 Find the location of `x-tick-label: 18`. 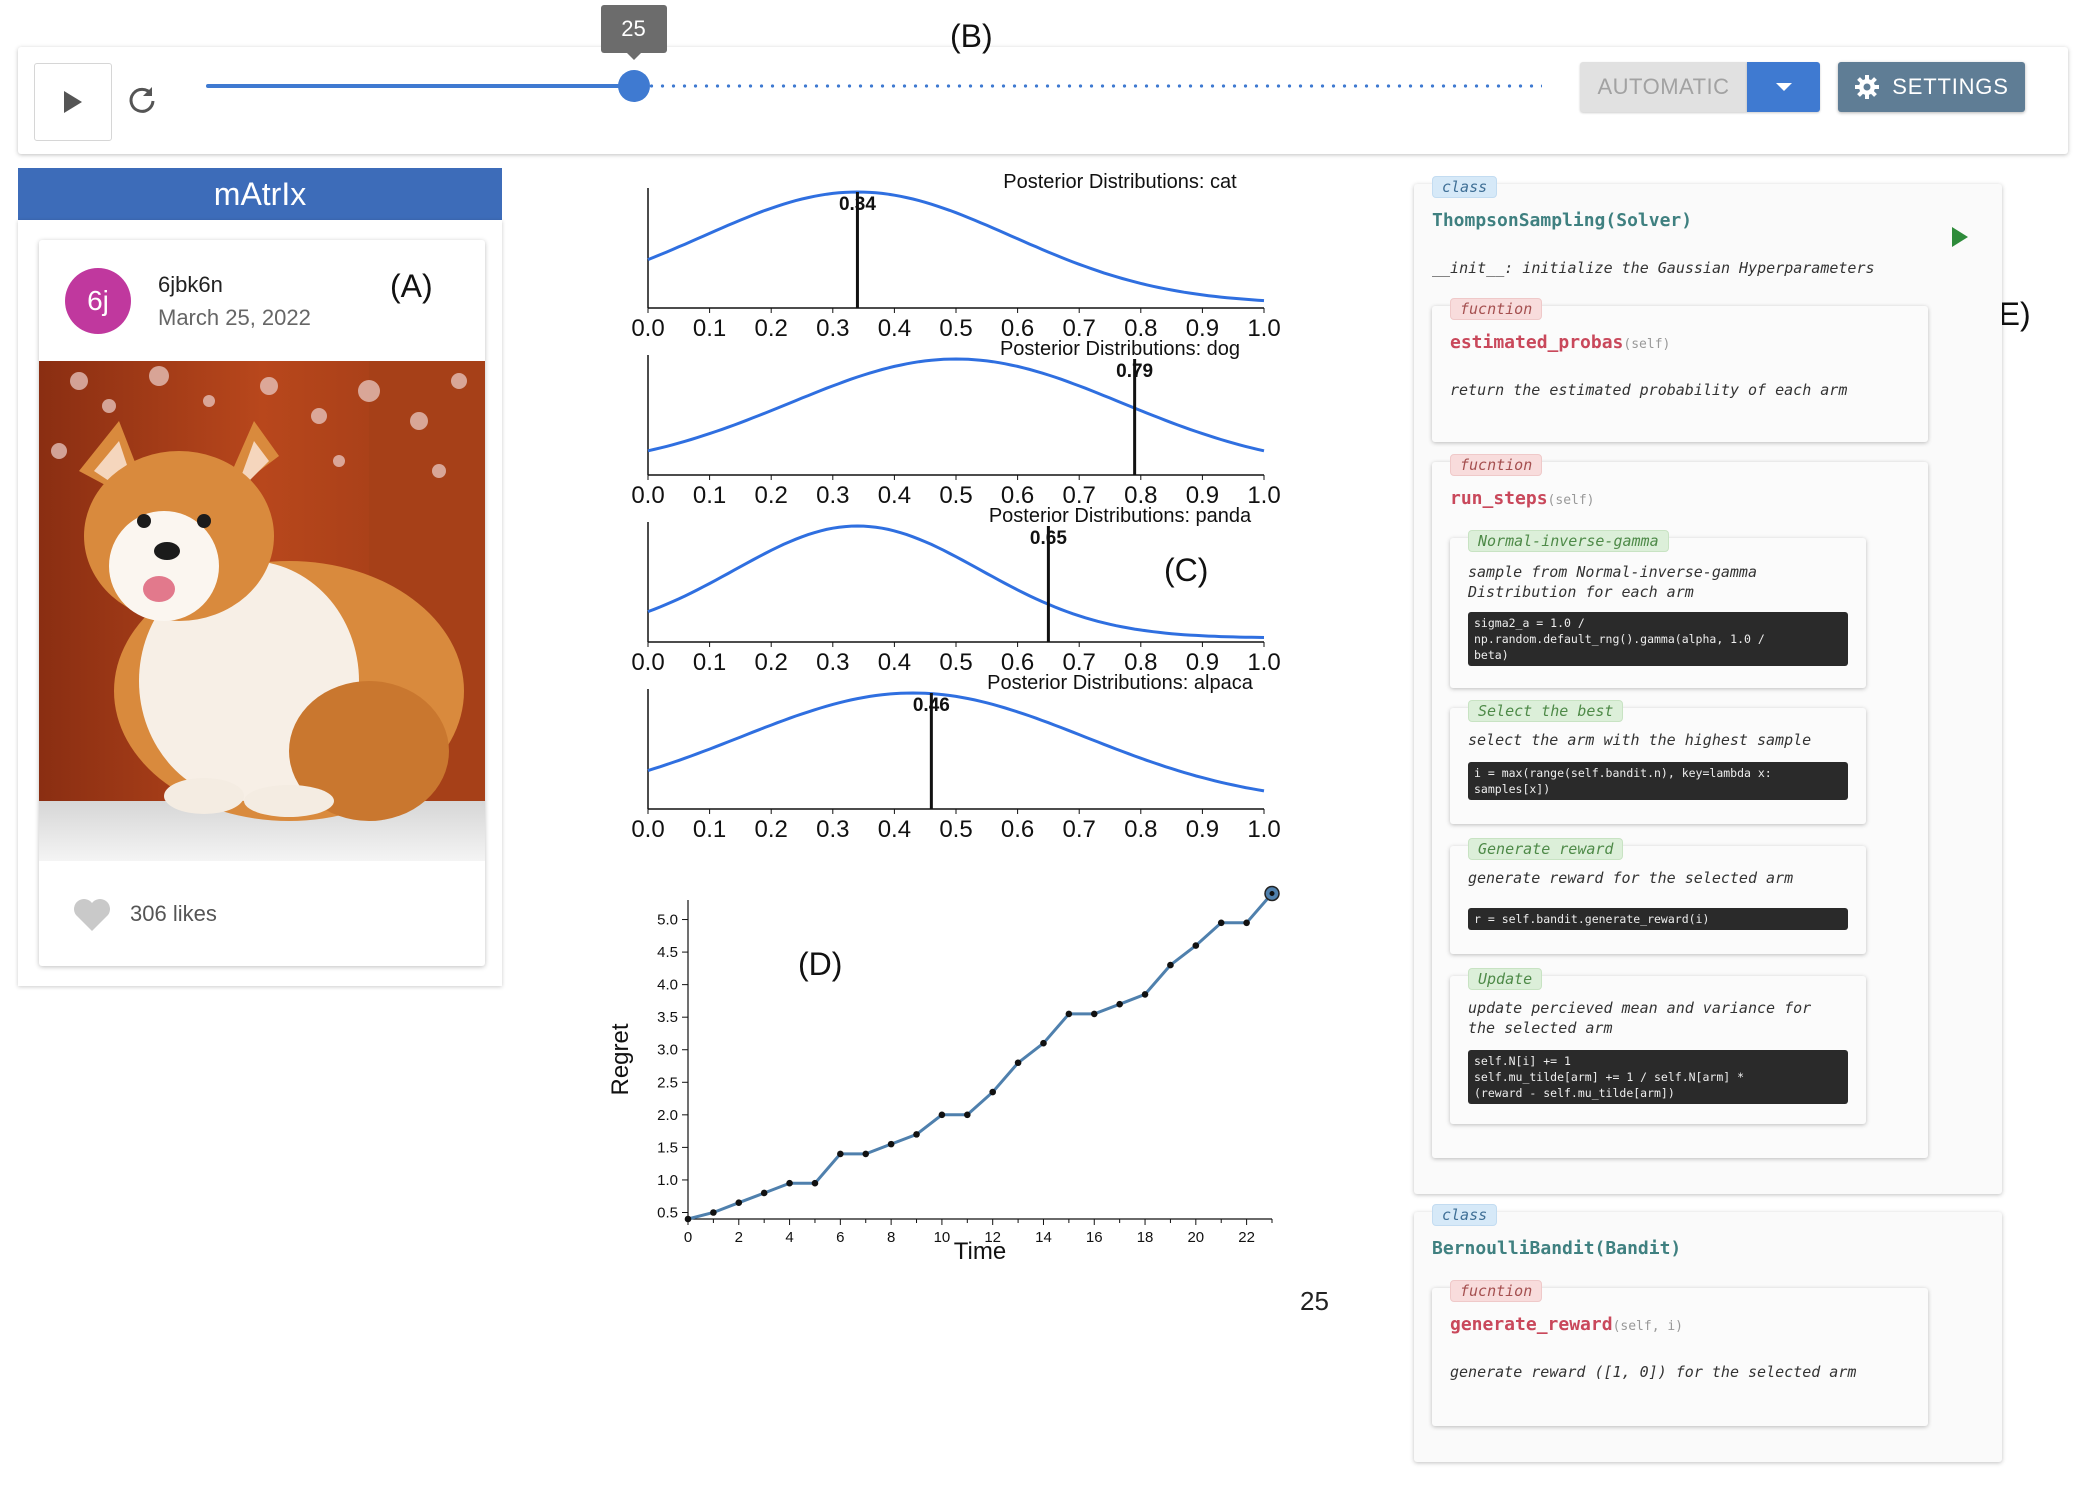

x-tick-label: 18 is located at coordinates (1145, 1237).